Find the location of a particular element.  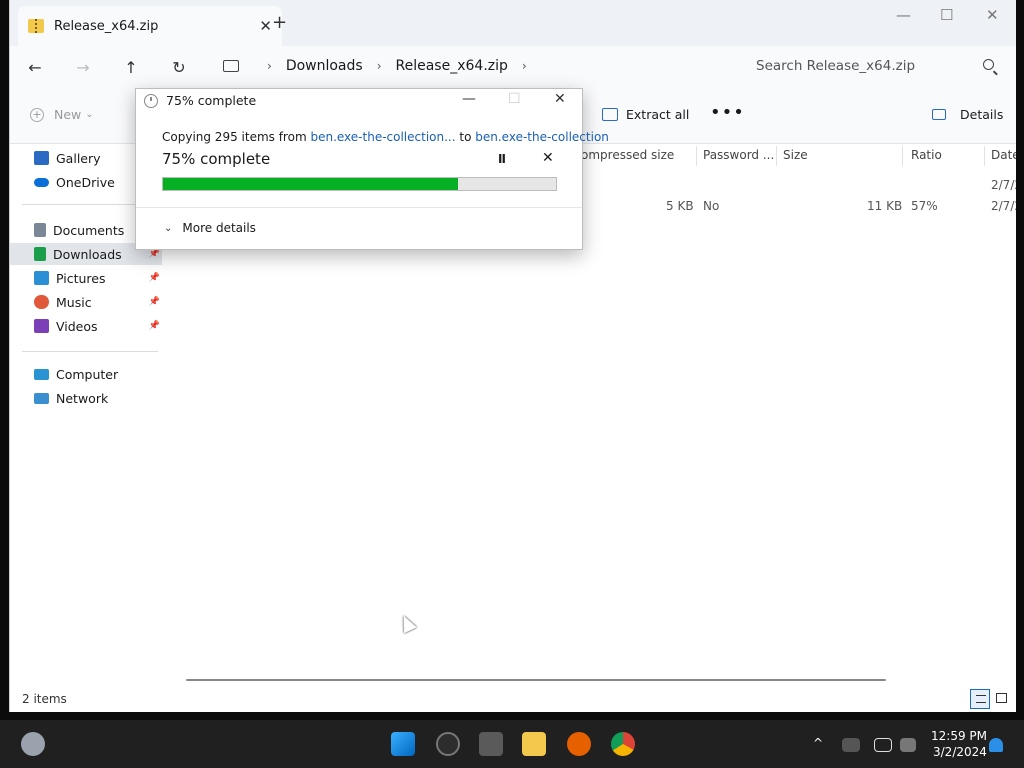

chrome-icon is located at coordinates (623, 744).